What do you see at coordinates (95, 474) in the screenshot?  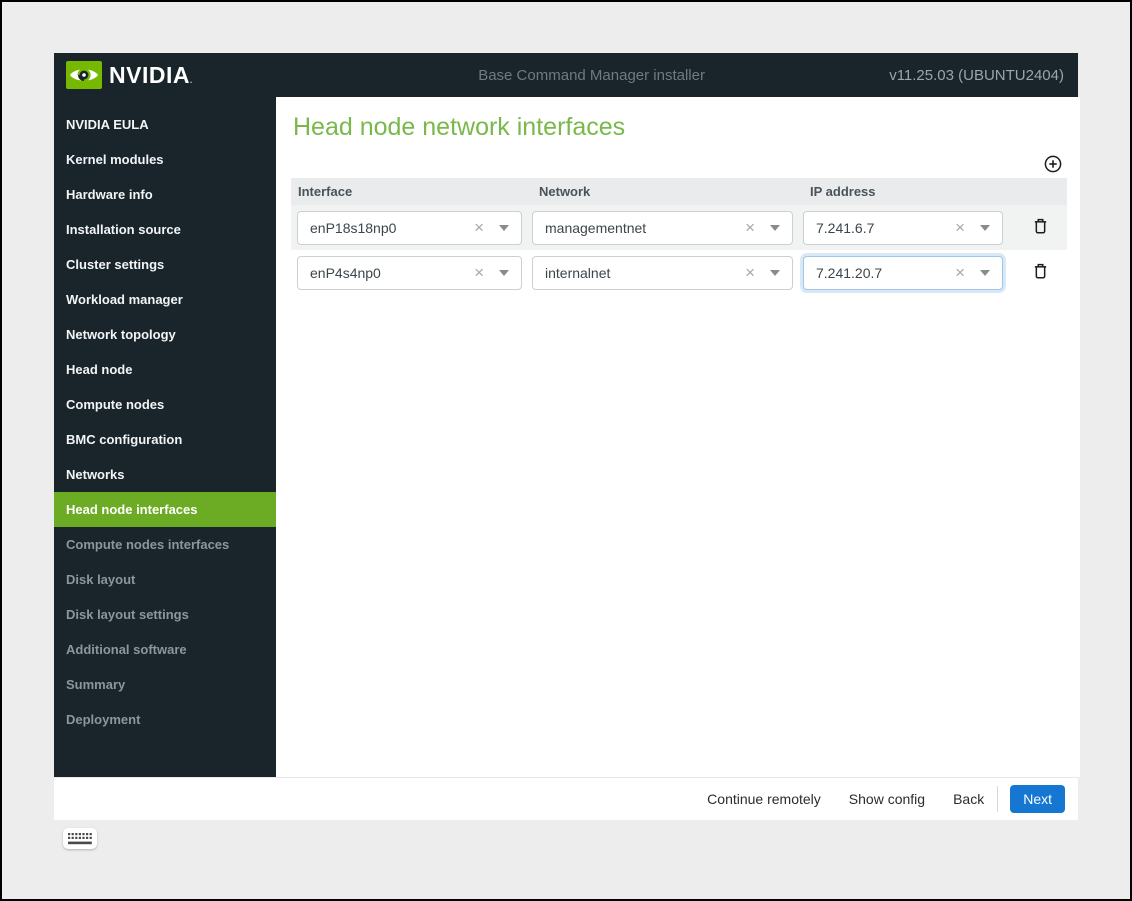 I see `sidebar-item-label: Networks` at bounding box center [95, 474].